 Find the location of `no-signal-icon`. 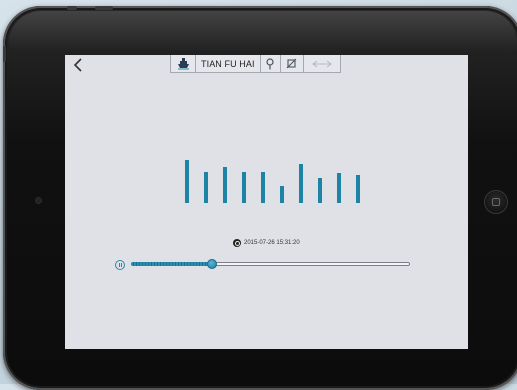

no-signal-icon is located at coordinates (291, 63).